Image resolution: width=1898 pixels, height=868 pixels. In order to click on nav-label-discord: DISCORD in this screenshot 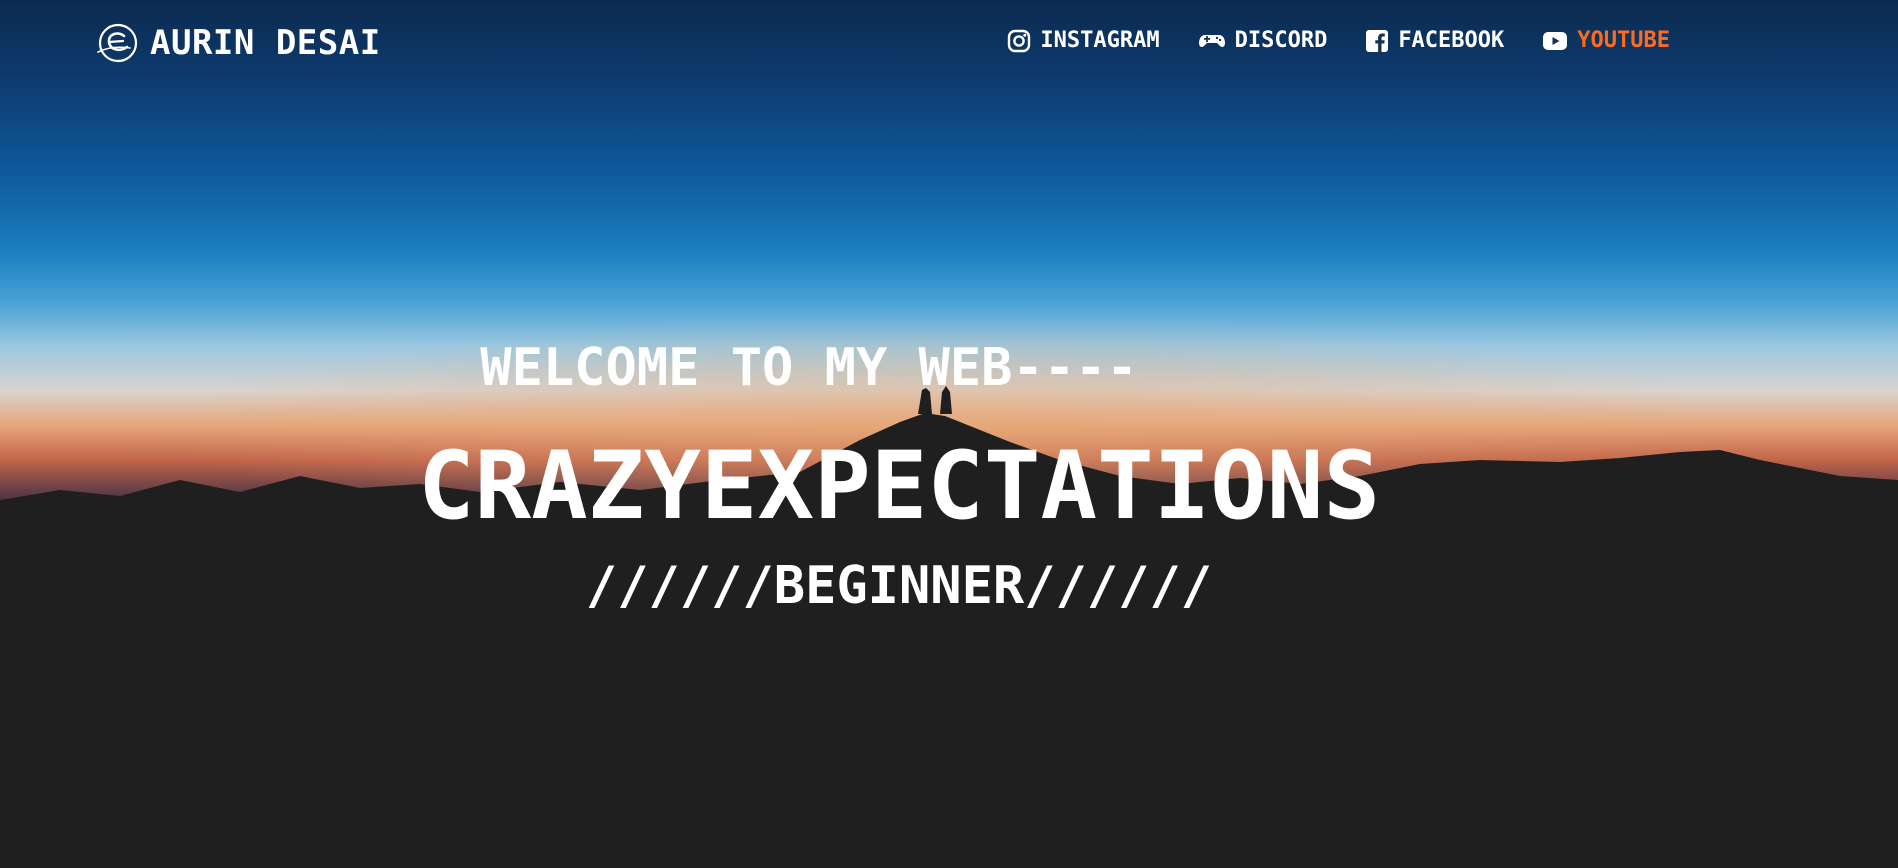, I will do `click(1281, 40)`.